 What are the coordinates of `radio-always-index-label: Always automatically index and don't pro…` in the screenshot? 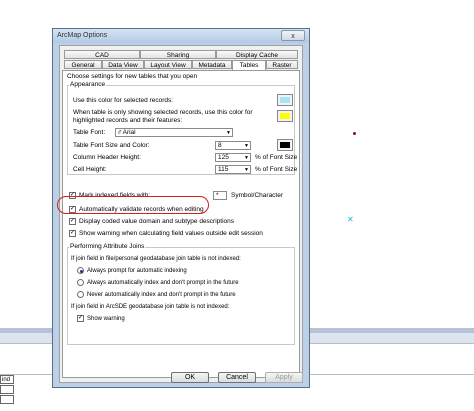 It's located at (163, 283).